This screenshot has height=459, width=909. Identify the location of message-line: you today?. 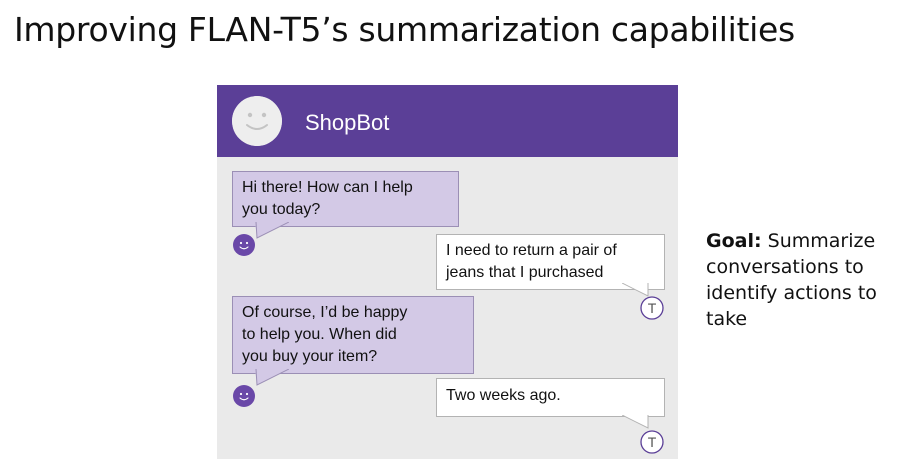
(281, 209).